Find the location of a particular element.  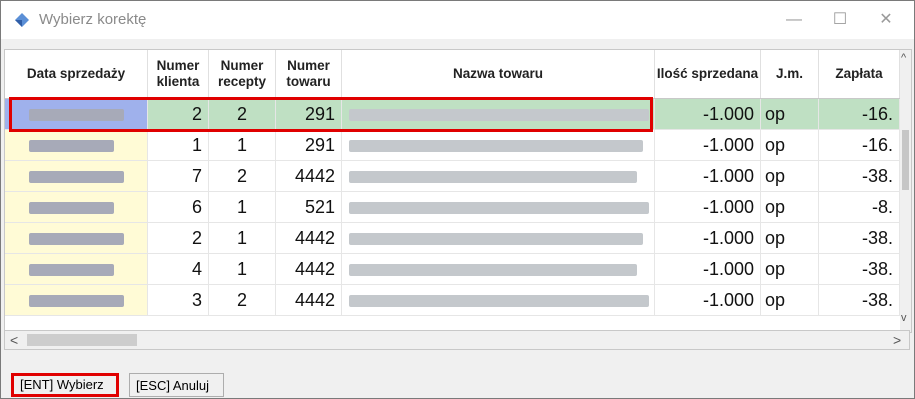

horizontal-scroll-thumb is located at coordinates (82, 340).